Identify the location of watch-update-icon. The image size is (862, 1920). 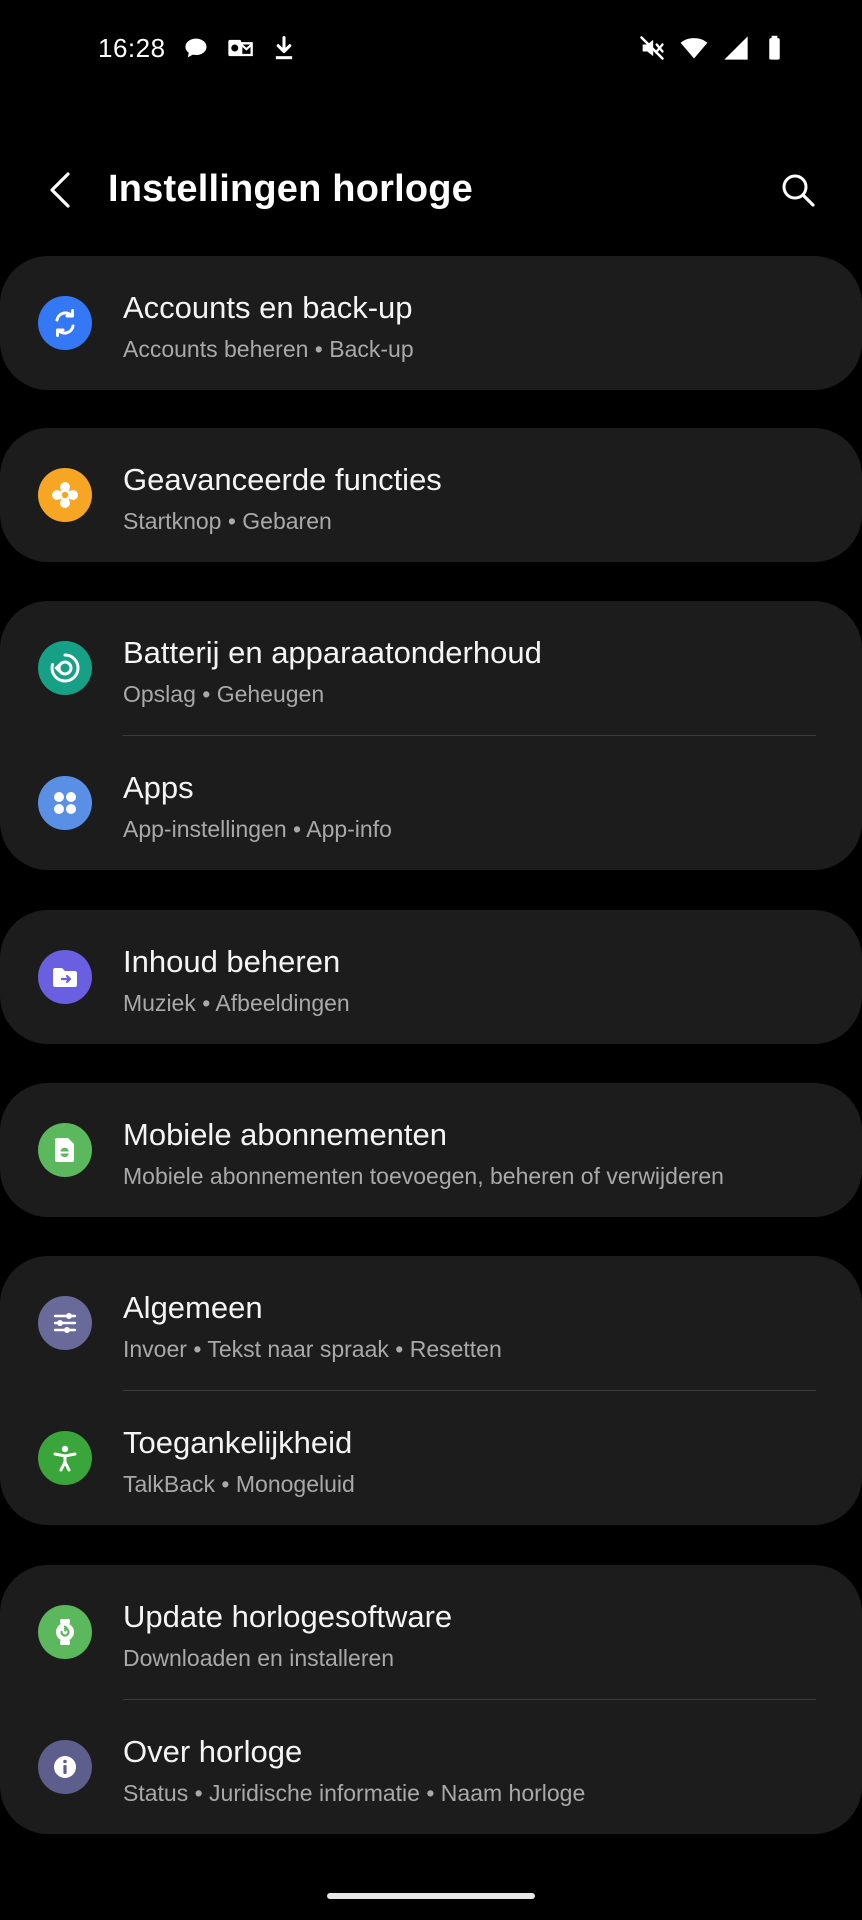
(65, 1632).